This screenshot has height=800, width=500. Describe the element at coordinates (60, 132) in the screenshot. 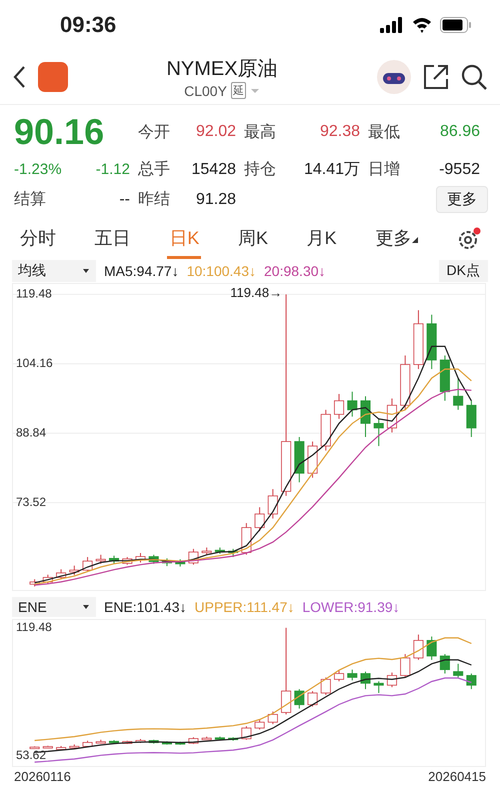

I see `last-price: 90.16` at that location.